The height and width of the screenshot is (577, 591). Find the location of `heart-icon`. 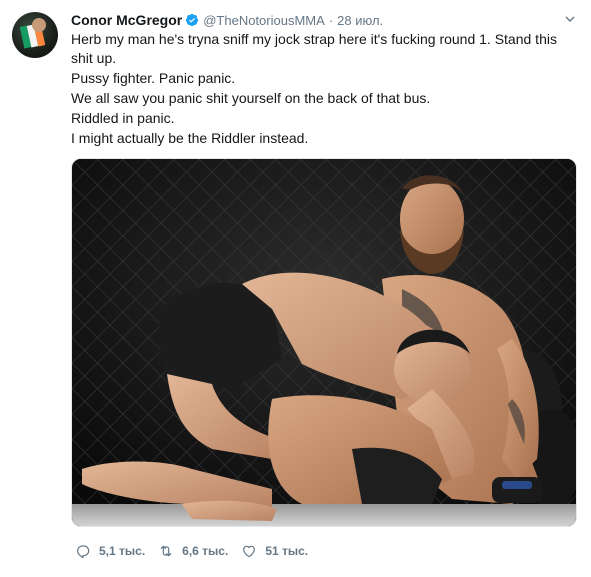

heart-icon is located at coordinates (249, 551).